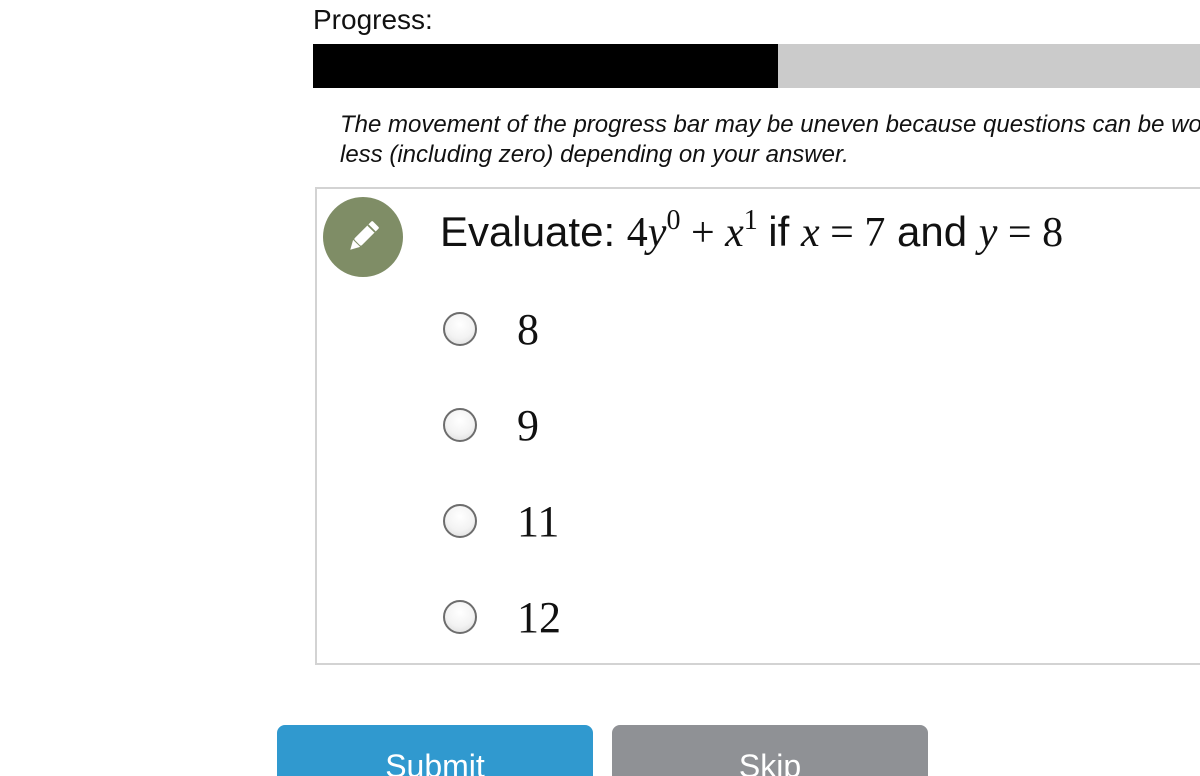 This screenshot has width=1200, height=776. I want to click on pencil-icon, so click(363, 237).